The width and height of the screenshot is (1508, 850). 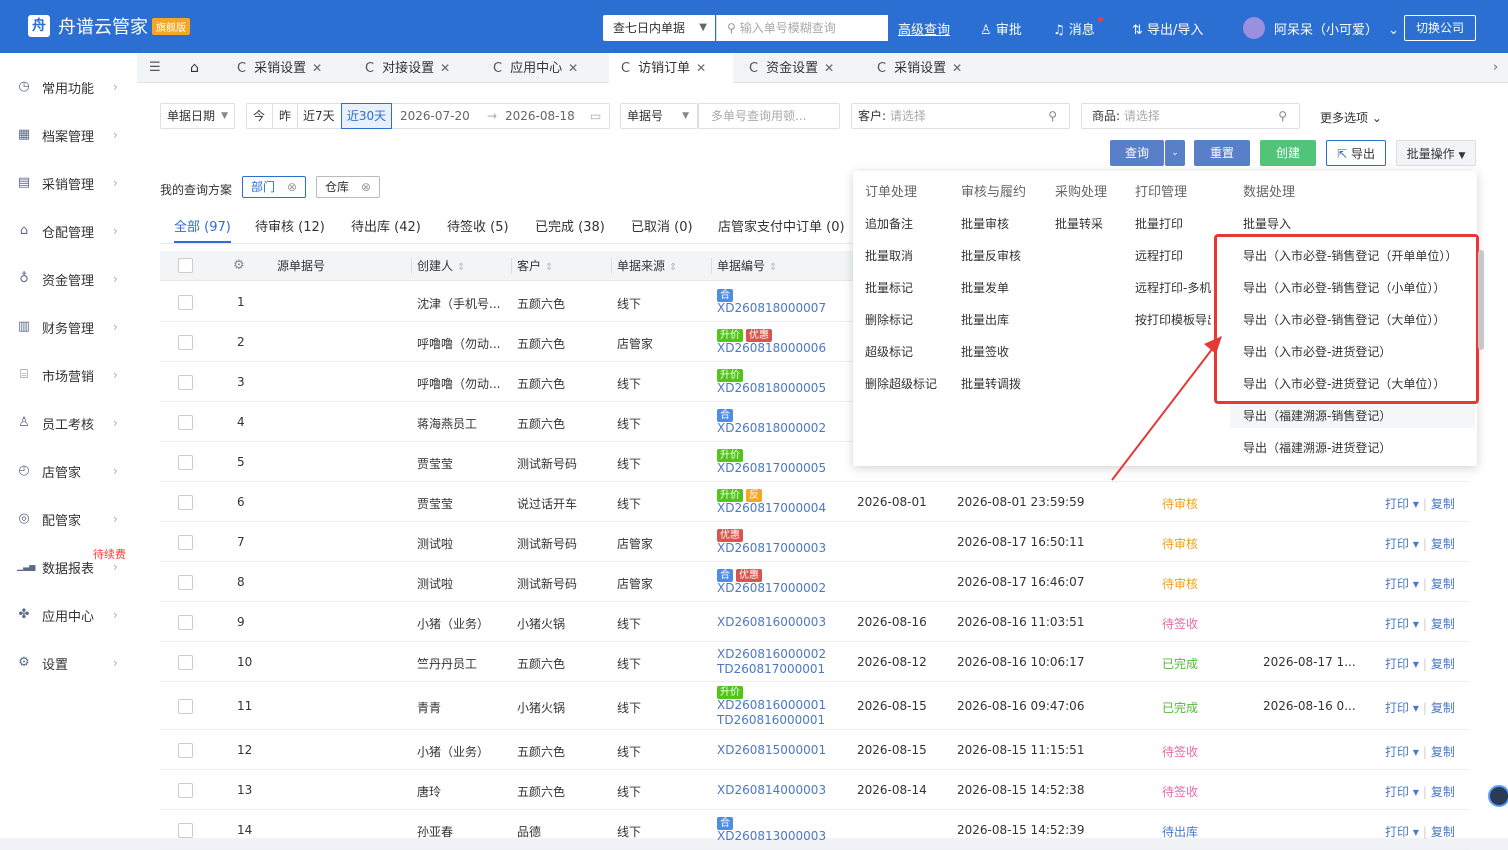 What do you see at coordinates (771, 790) in the screenshot?
I see `order-no-link: XD260814000003` at bounding box center [771, 790].